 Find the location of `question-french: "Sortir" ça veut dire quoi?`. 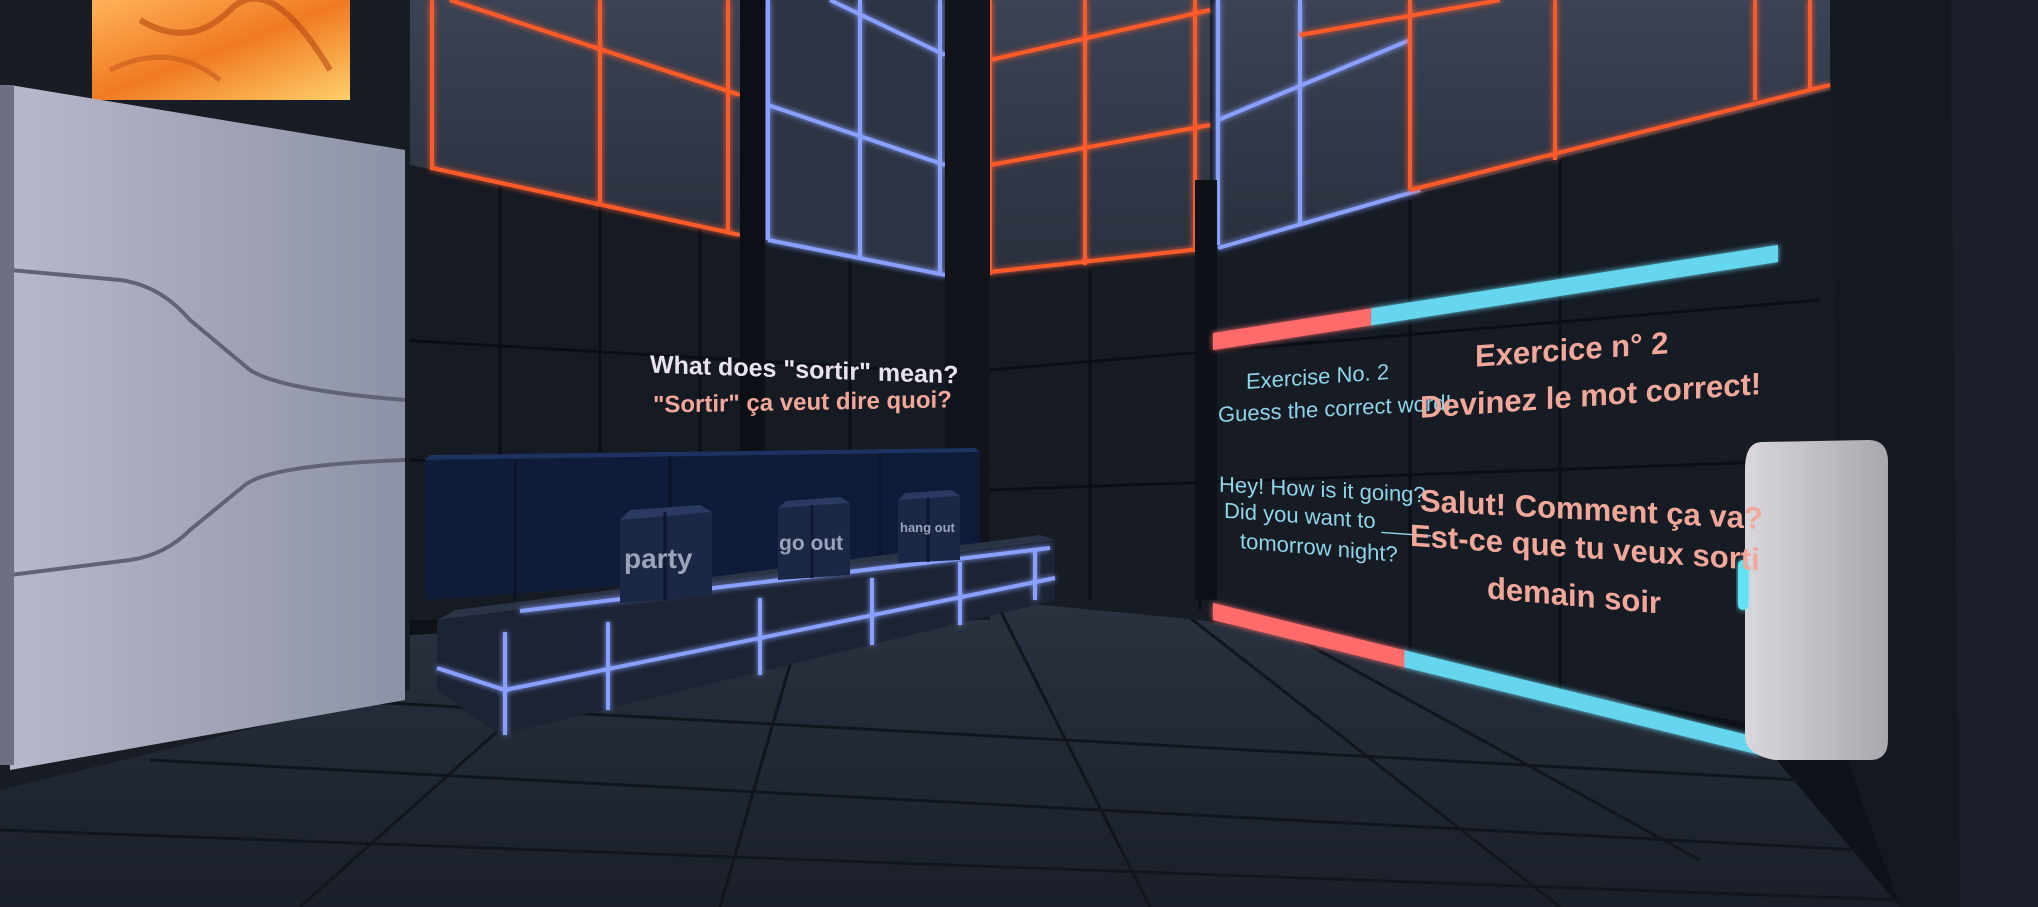

question-french: "Sortir" ça veut dire quoi? is located at coordinates (802, 402).